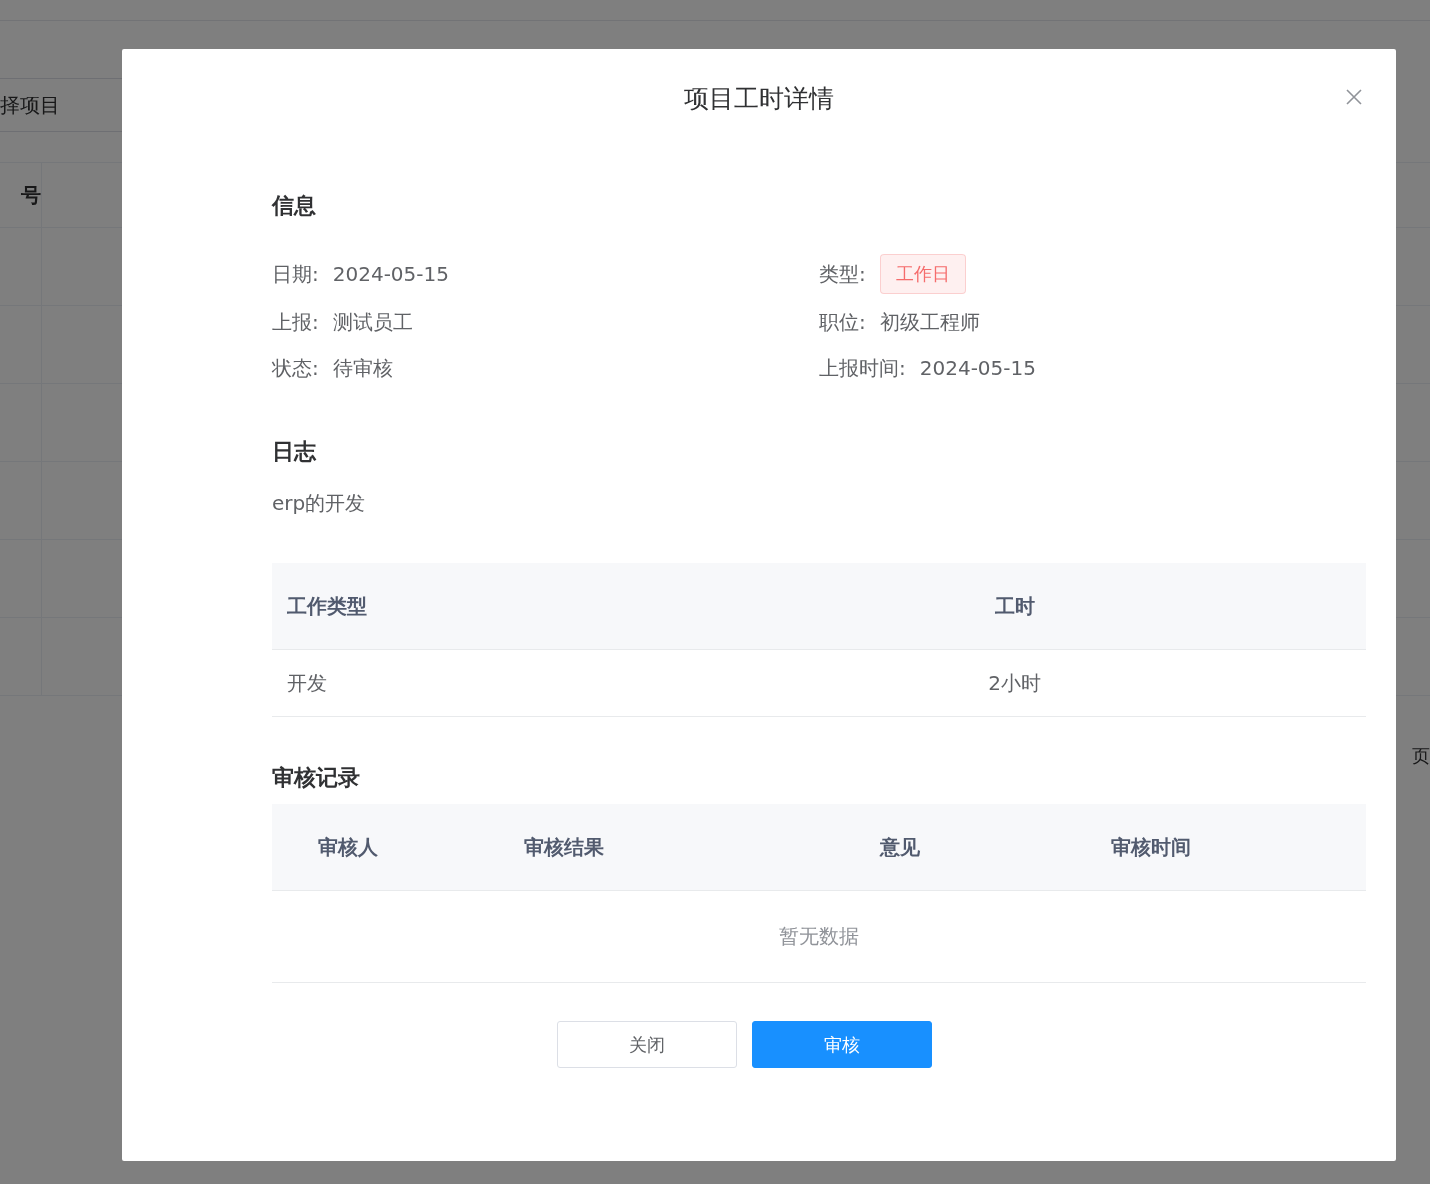 This screenshot has height=1184, width=1430. I want to click on field-value: 测试员工, so click(372, 322).